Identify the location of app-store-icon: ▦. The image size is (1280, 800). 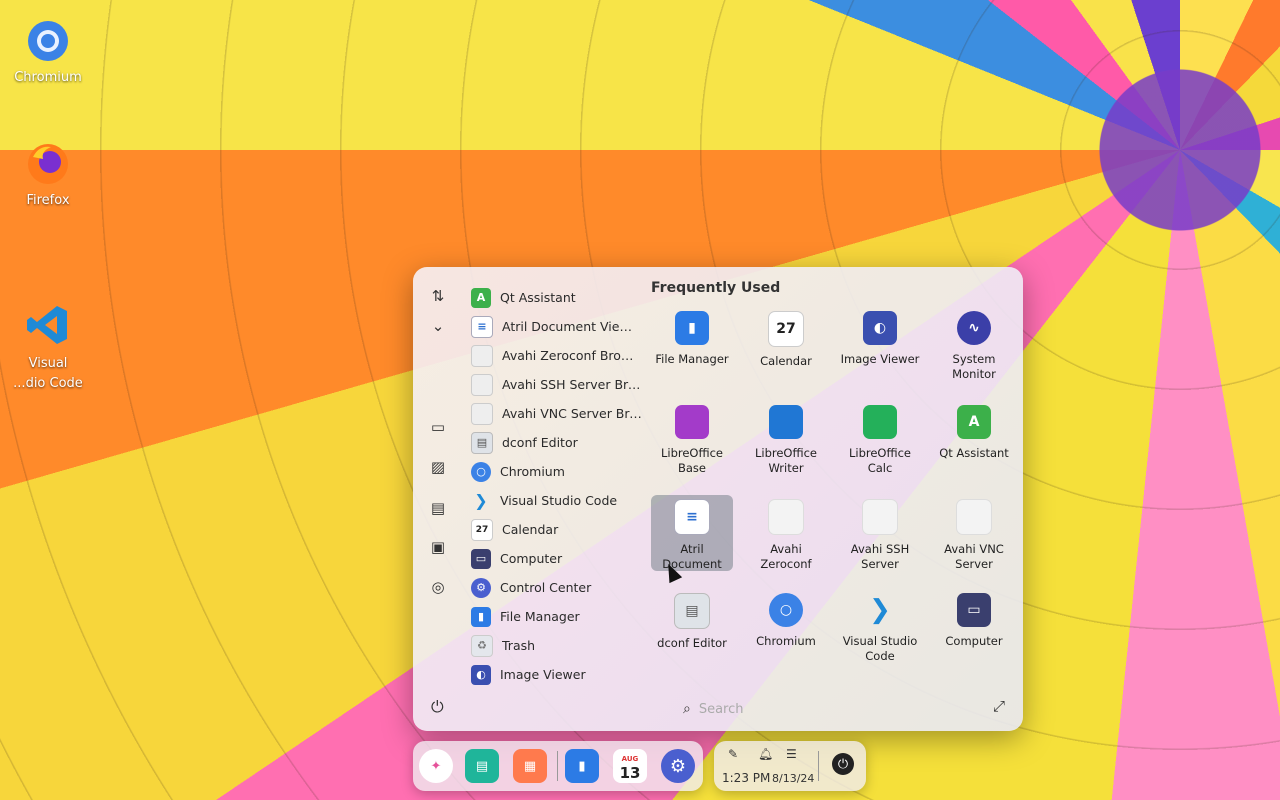
(530, 766).